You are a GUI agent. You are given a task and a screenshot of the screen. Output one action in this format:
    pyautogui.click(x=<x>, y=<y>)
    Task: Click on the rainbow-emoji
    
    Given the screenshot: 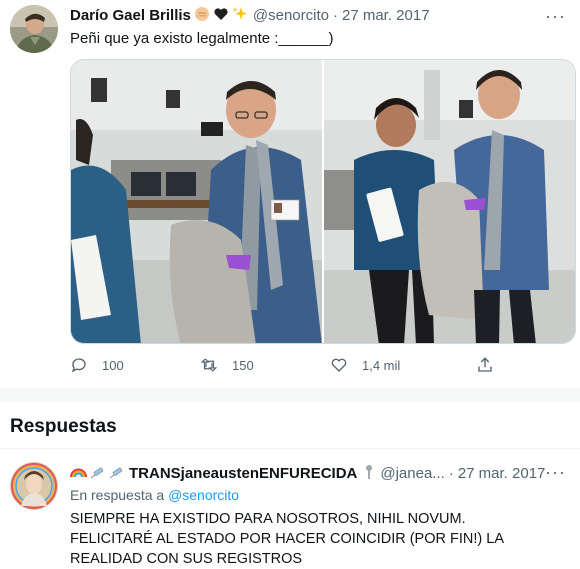 What is the action you would take?
    pyautogui.click(x=78, y=473)
    